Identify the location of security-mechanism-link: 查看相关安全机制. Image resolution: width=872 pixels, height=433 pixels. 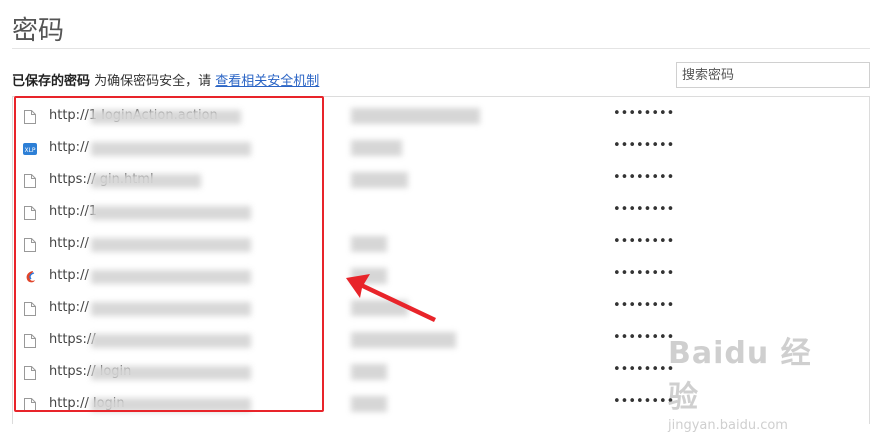
(267, 81).